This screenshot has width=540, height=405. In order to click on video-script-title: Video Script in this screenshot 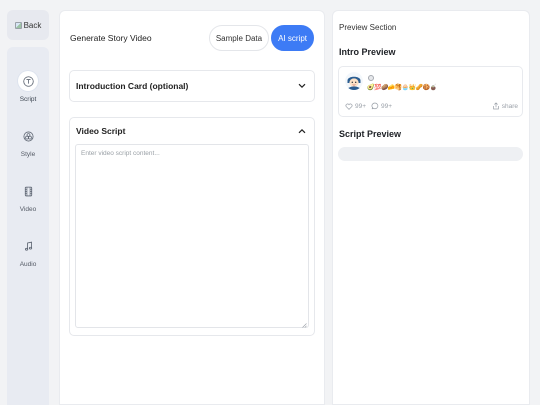, I will do `click(101, 131)`.